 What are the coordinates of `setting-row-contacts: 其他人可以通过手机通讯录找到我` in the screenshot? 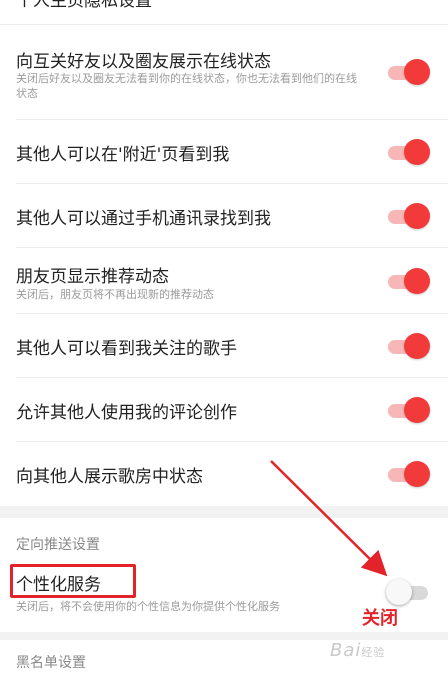 It's located at (224, 216).